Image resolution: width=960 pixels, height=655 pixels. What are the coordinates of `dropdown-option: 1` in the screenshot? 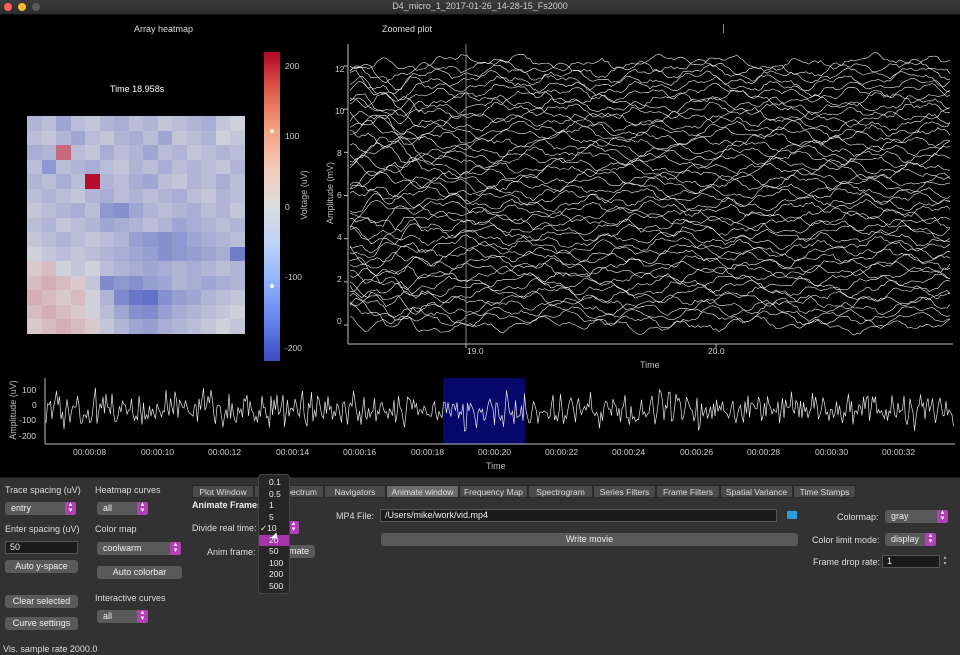 It's located at (274, 505).